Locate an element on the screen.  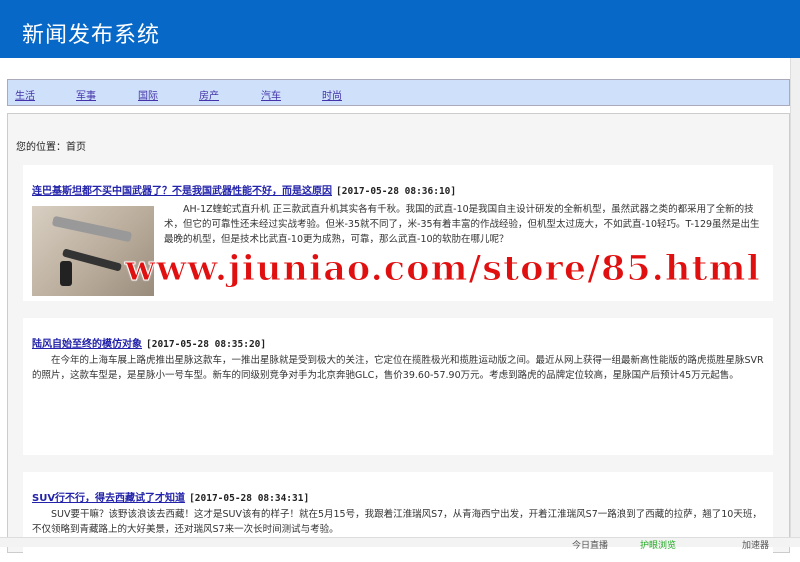
breadcrumb: 您的位置：首页 is located at coordinates (51, 147).